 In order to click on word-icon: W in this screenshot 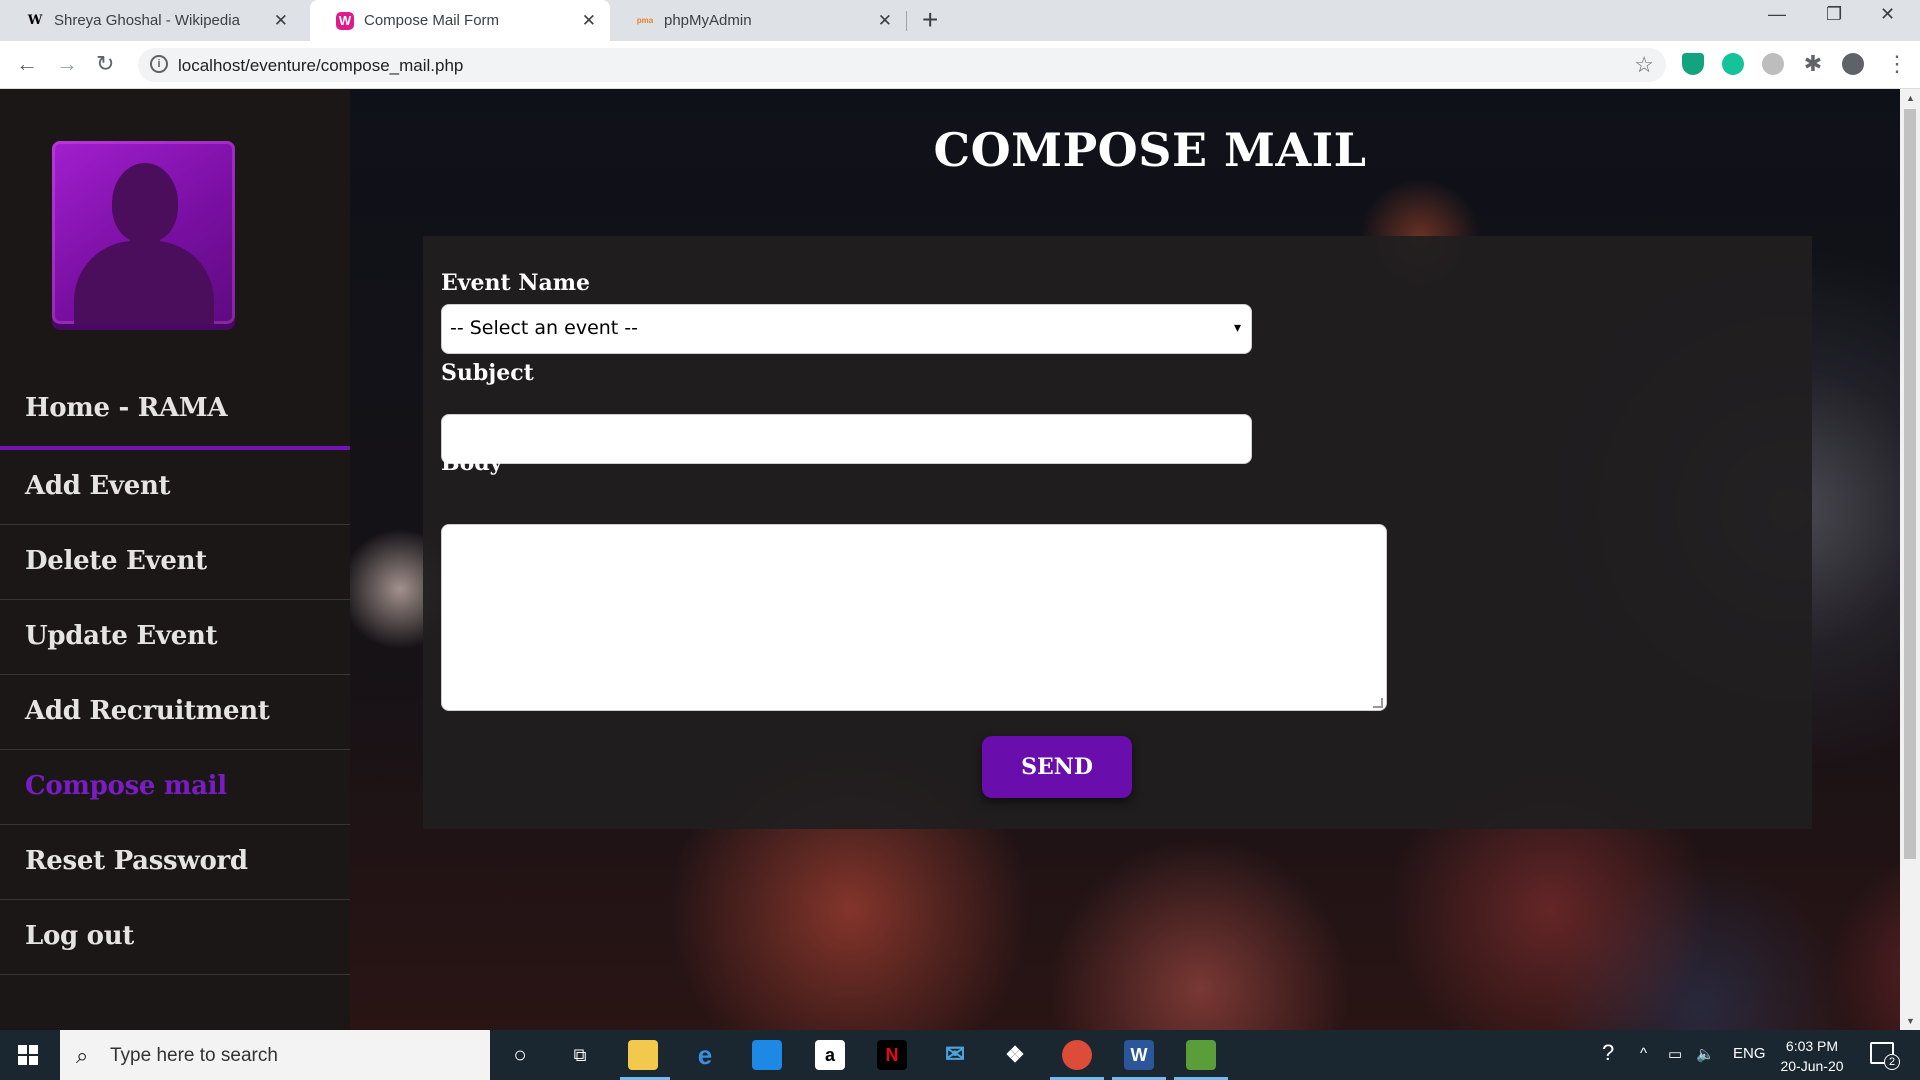, I will do `click(1139, 1055)`.